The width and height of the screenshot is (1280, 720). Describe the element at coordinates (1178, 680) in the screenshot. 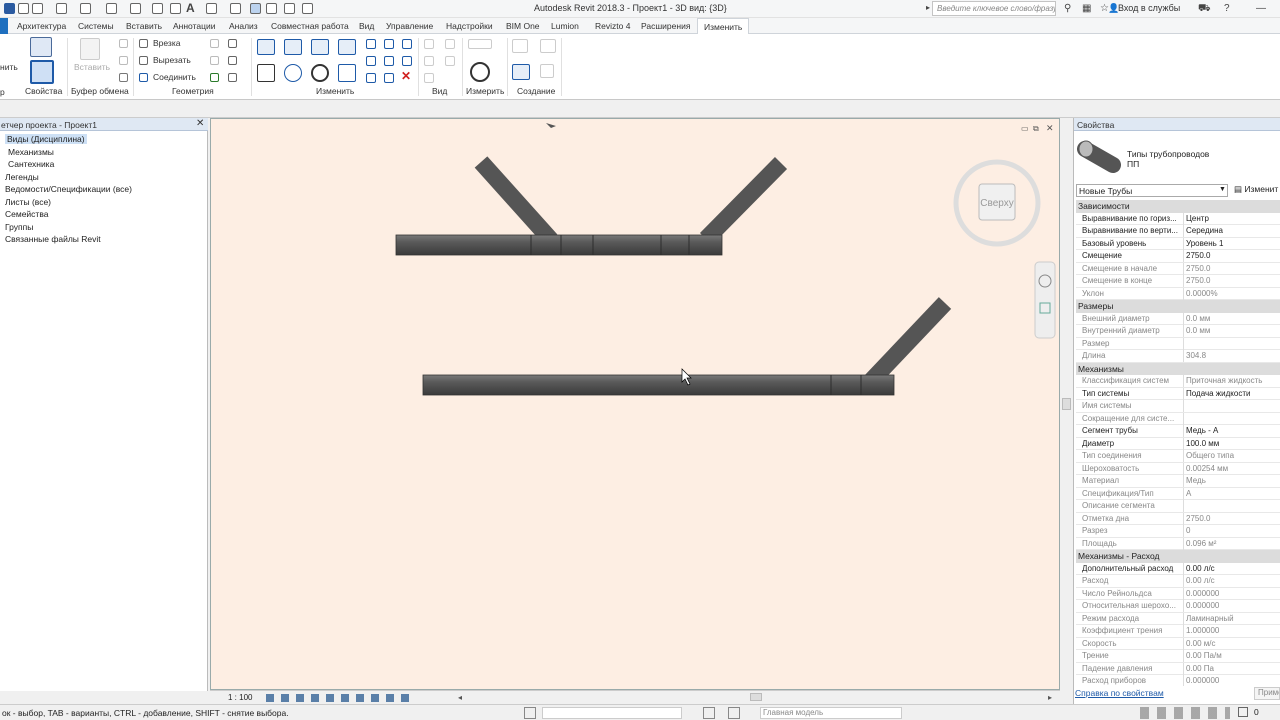

I see `property-row: Расход приборов 0.000000` at that location.